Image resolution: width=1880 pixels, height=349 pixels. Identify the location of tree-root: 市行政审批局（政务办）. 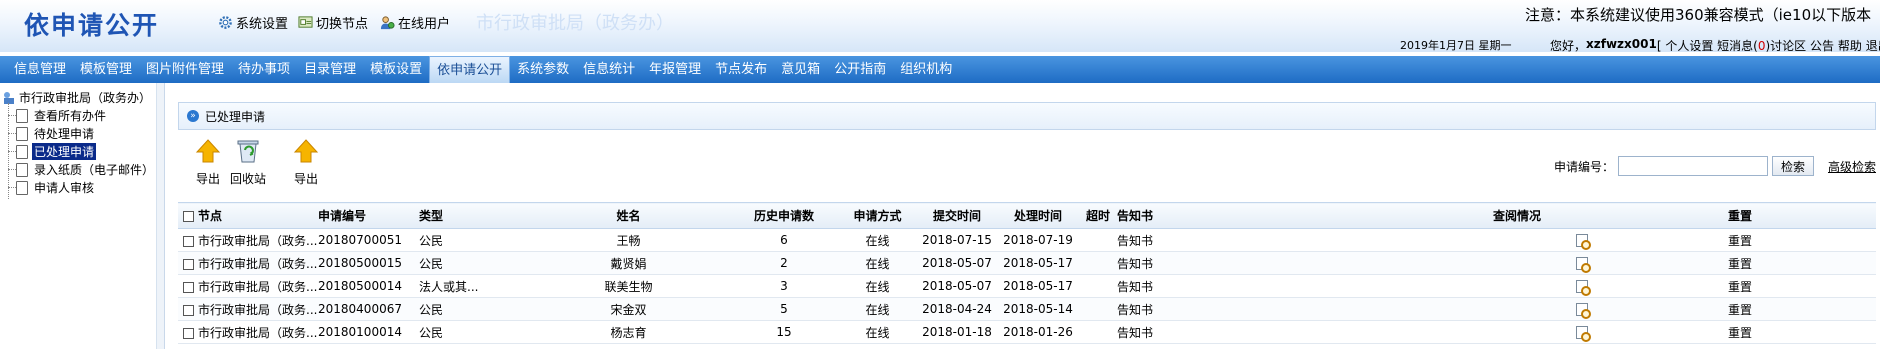
(76, 97).